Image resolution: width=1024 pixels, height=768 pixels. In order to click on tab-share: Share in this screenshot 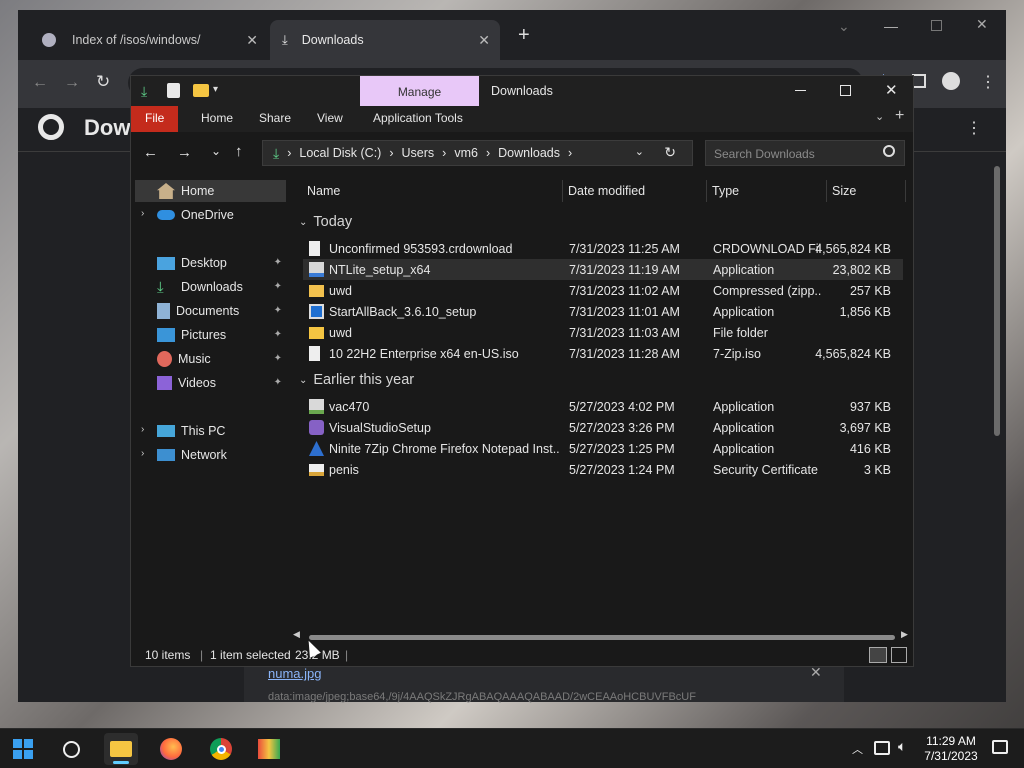, I will do `click(275, 119)`.